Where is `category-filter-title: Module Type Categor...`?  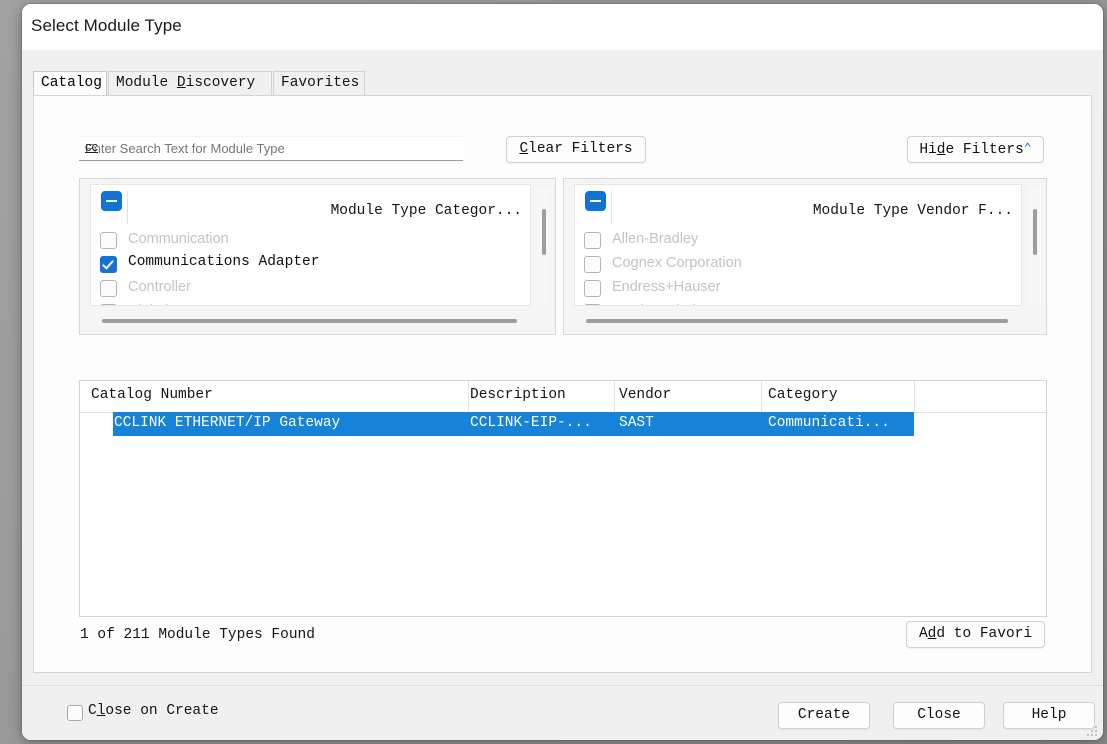 category-filter-title: Module Type Categor... is located at coordinates (426, 211).